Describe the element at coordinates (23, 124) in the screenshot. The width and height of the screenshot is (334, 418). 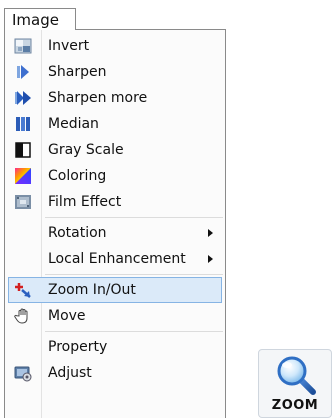
I see `median-icon` at that location.